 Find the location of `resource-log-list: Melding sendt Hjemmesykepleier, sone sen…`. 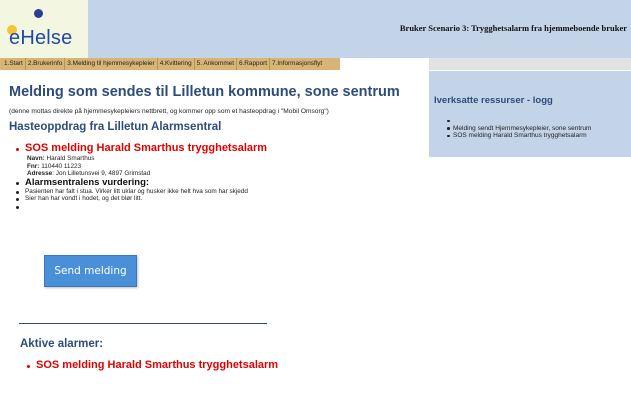

resource-log-list: Melding sendt Hjemmesykepleier, sone sen… is located at coordinates (519, 128).